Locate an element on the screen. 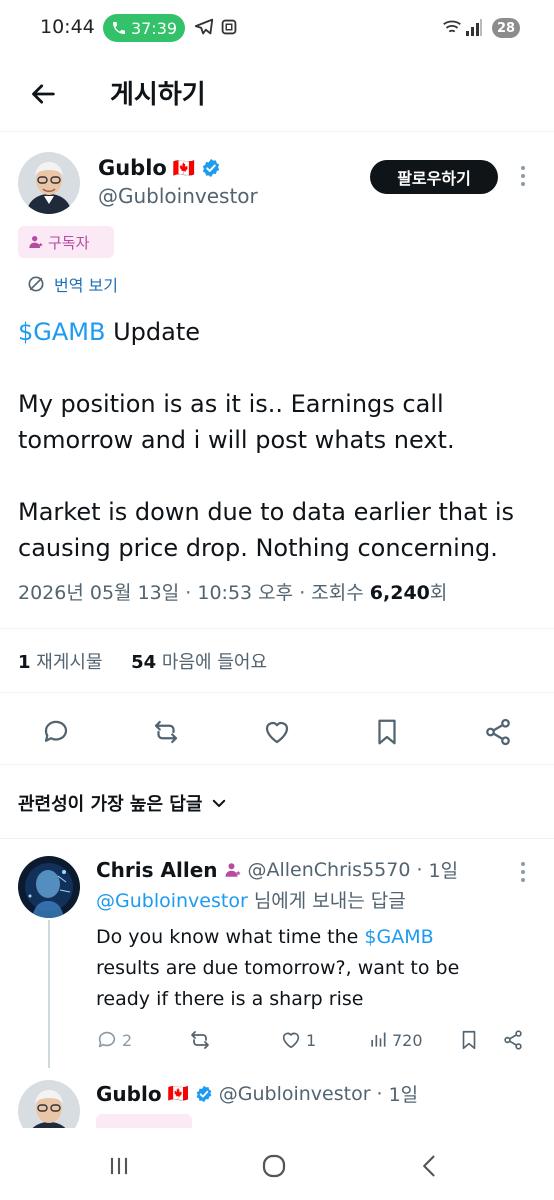 The image size is (554, 1200). post-line-3: tomorrow and i will post whats next. is located at coordinates (236, 440).